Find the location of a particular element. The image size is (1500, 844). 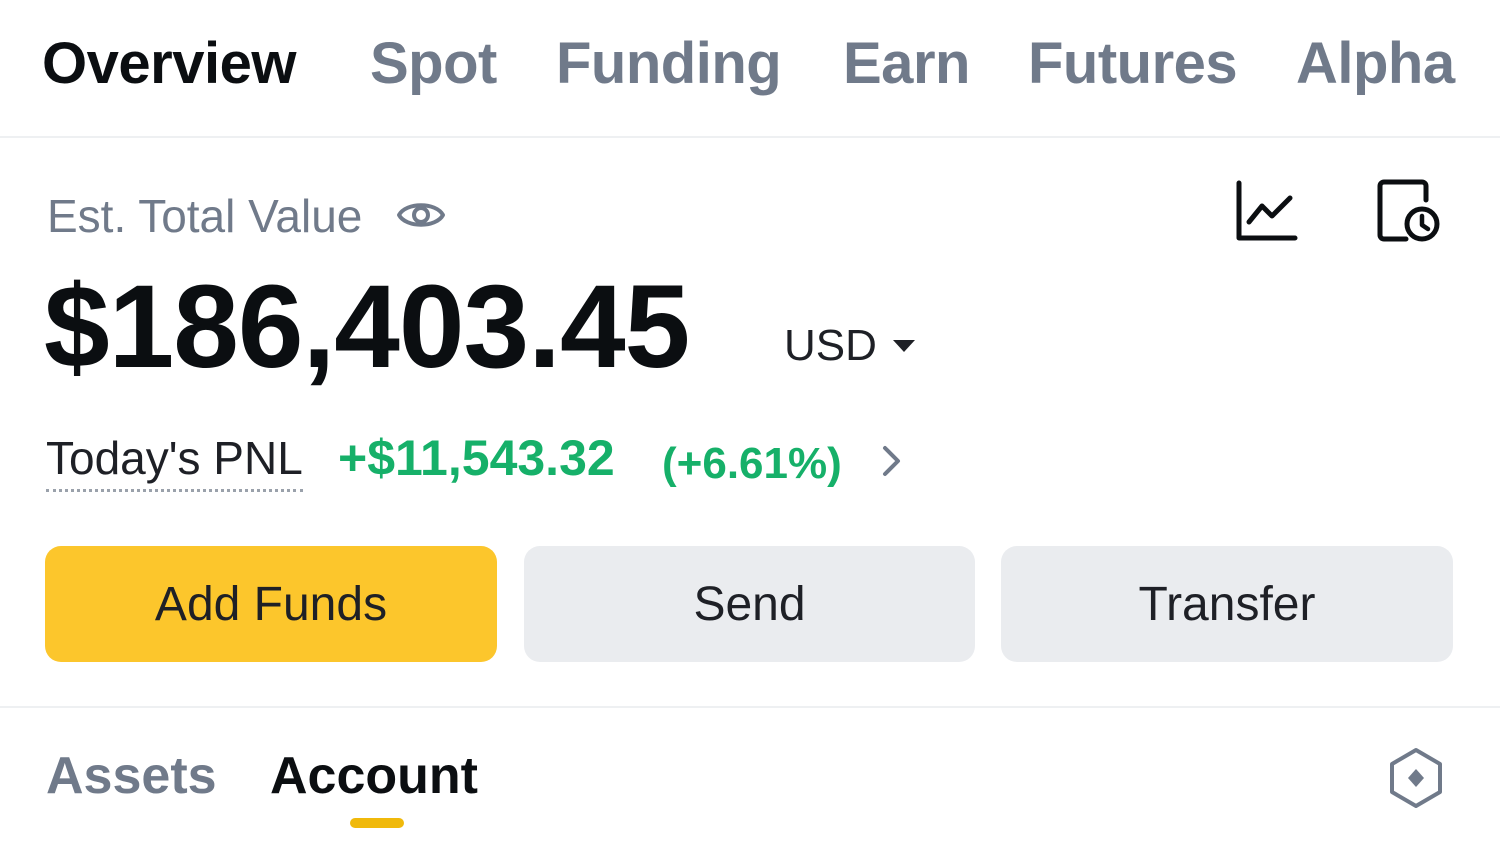

tab-funding: Funding is located at coordinates (669, 64).